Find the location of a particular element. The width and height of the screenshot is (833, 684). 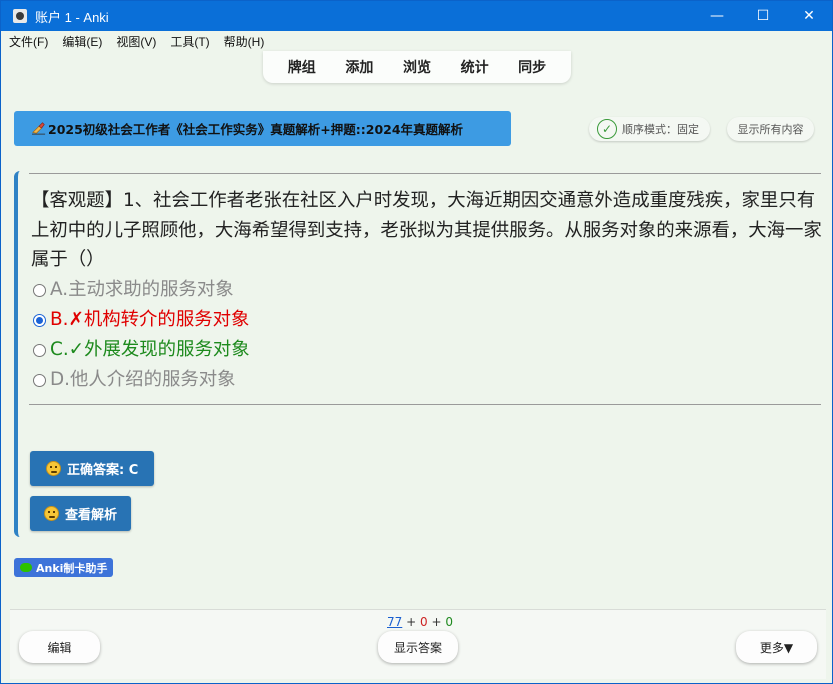

correct-answer-label: 正确答案: C is located at coordinates (103, 470).